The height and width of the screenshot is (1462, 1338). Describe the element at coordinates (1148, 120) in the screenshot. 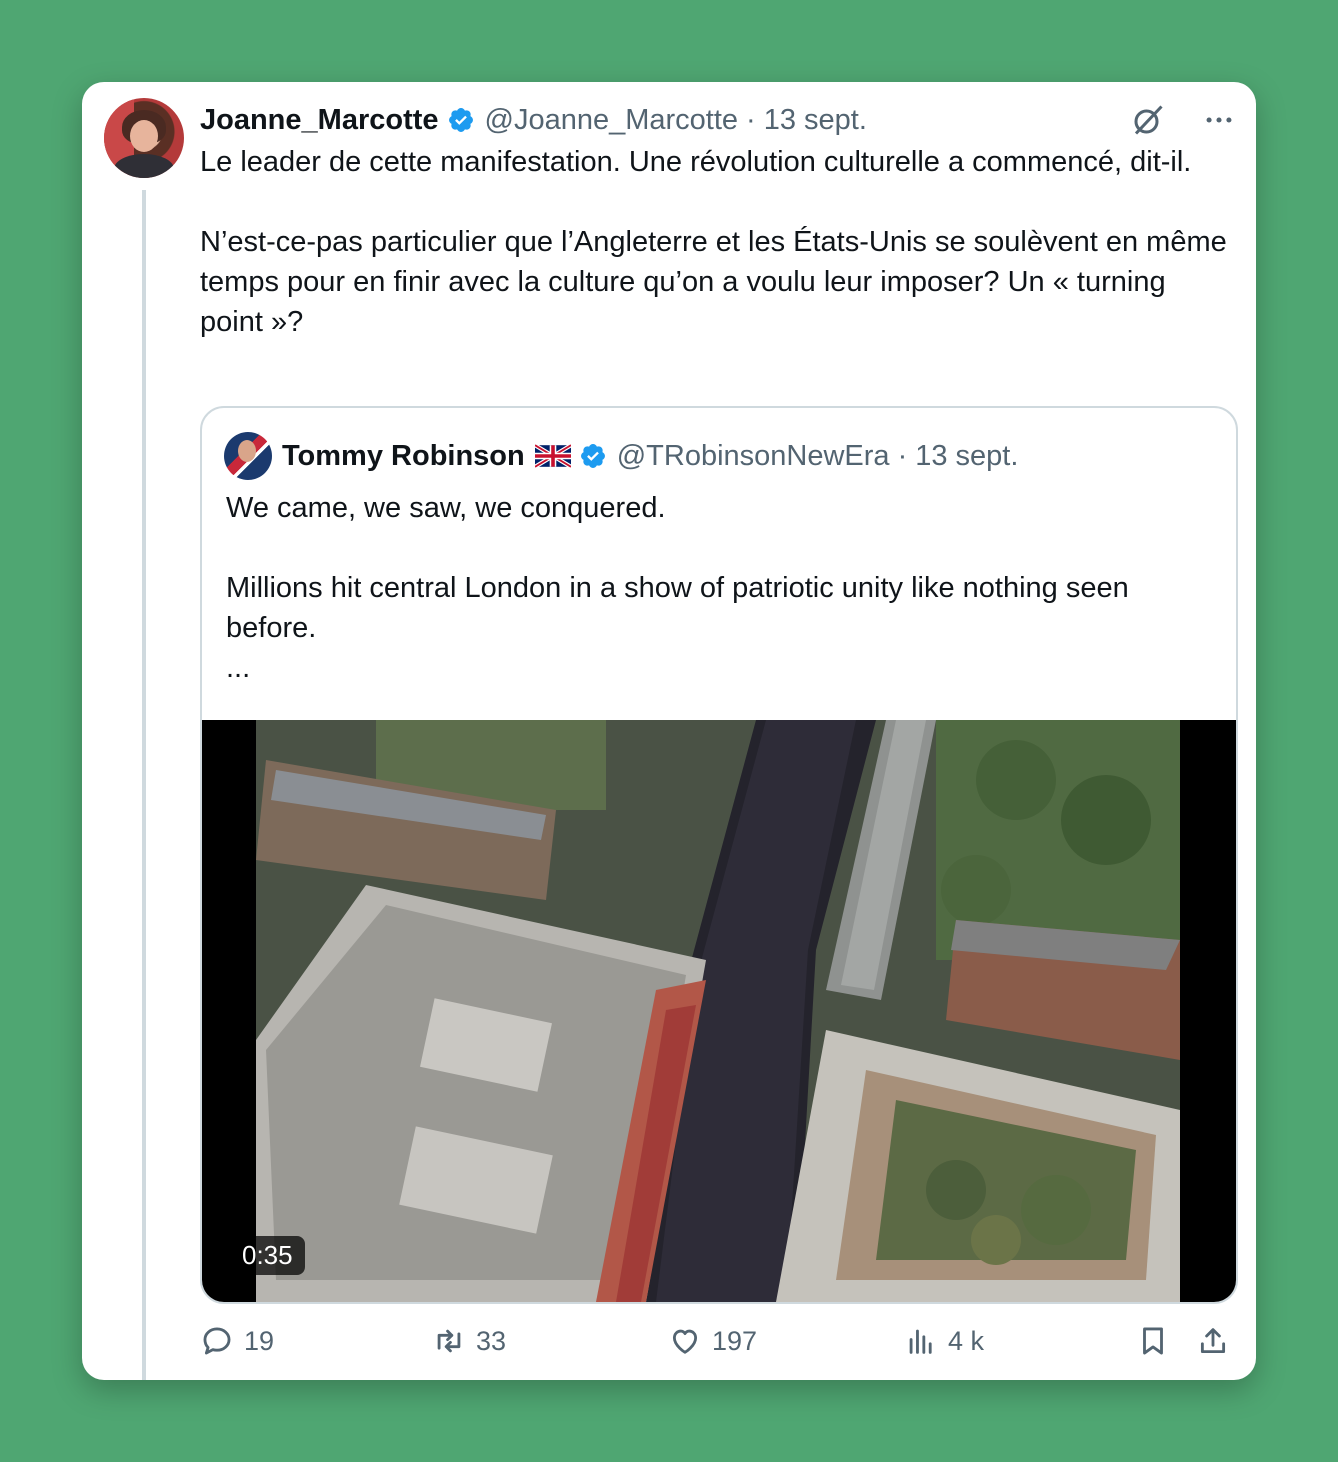

I see `grok-icon` at that location.